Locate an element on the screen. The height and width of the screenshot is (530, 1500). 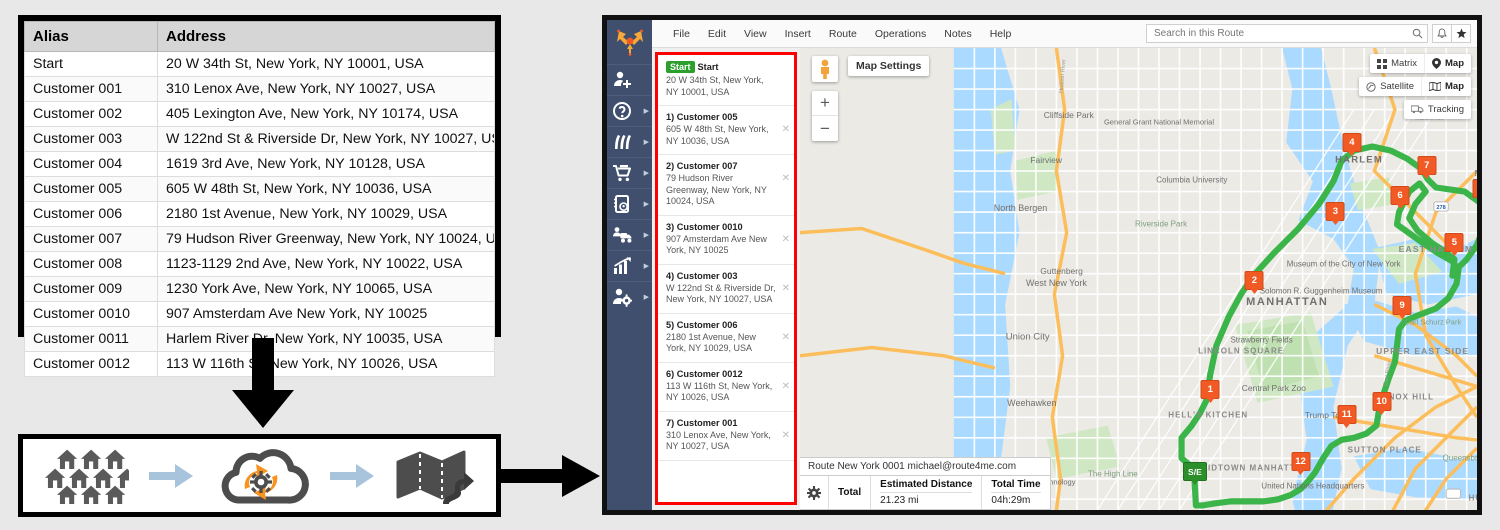
map-marker-start-end: S/E is located at coordinates (1194, 472).